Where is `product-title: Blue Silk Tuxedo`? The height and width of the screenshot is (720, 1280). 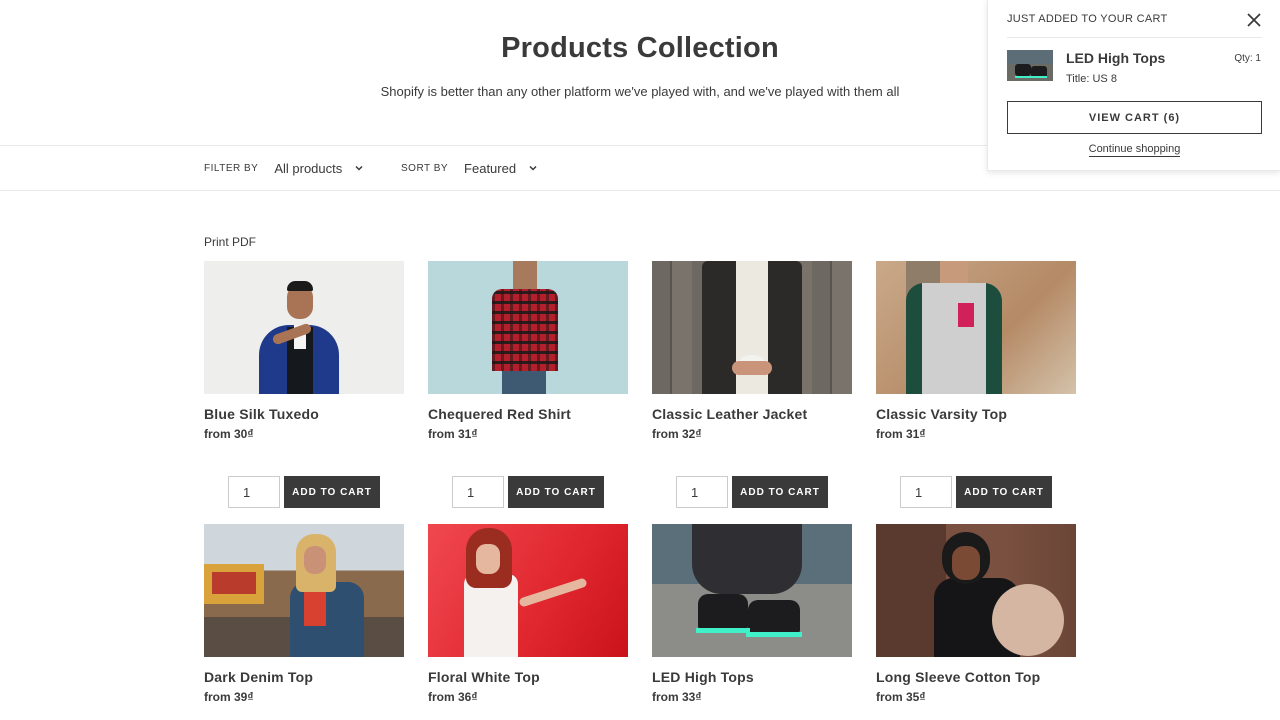 product-title: Blue Silk Tuxedo is located at coordinates (304, 414).